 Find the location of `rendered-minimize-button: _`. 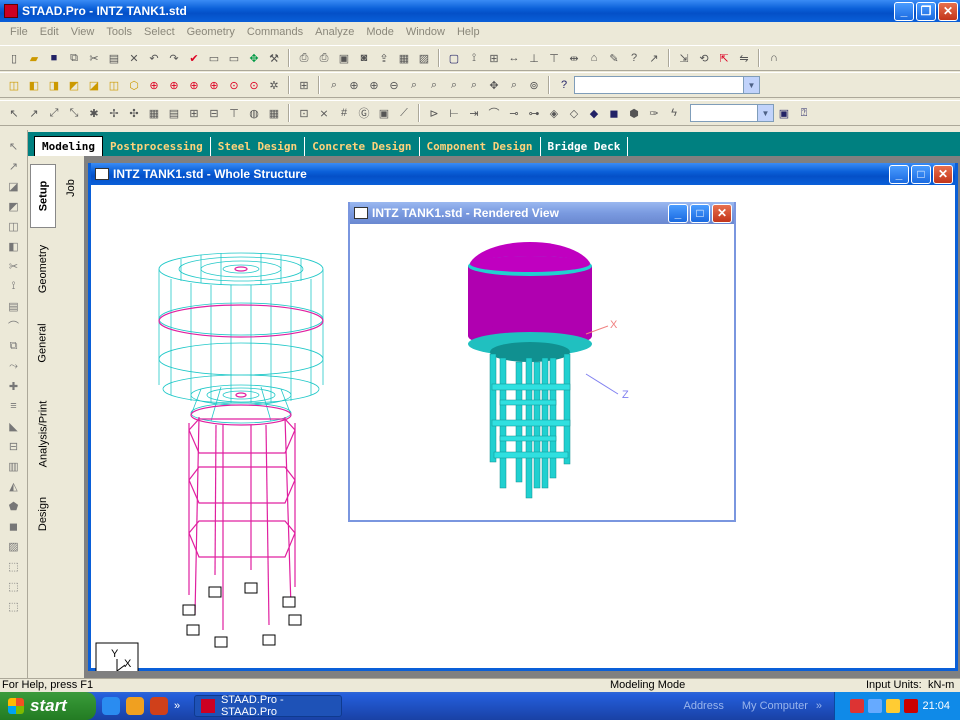

rendered-minimize-button: _ is located at coordinates (678, 213).